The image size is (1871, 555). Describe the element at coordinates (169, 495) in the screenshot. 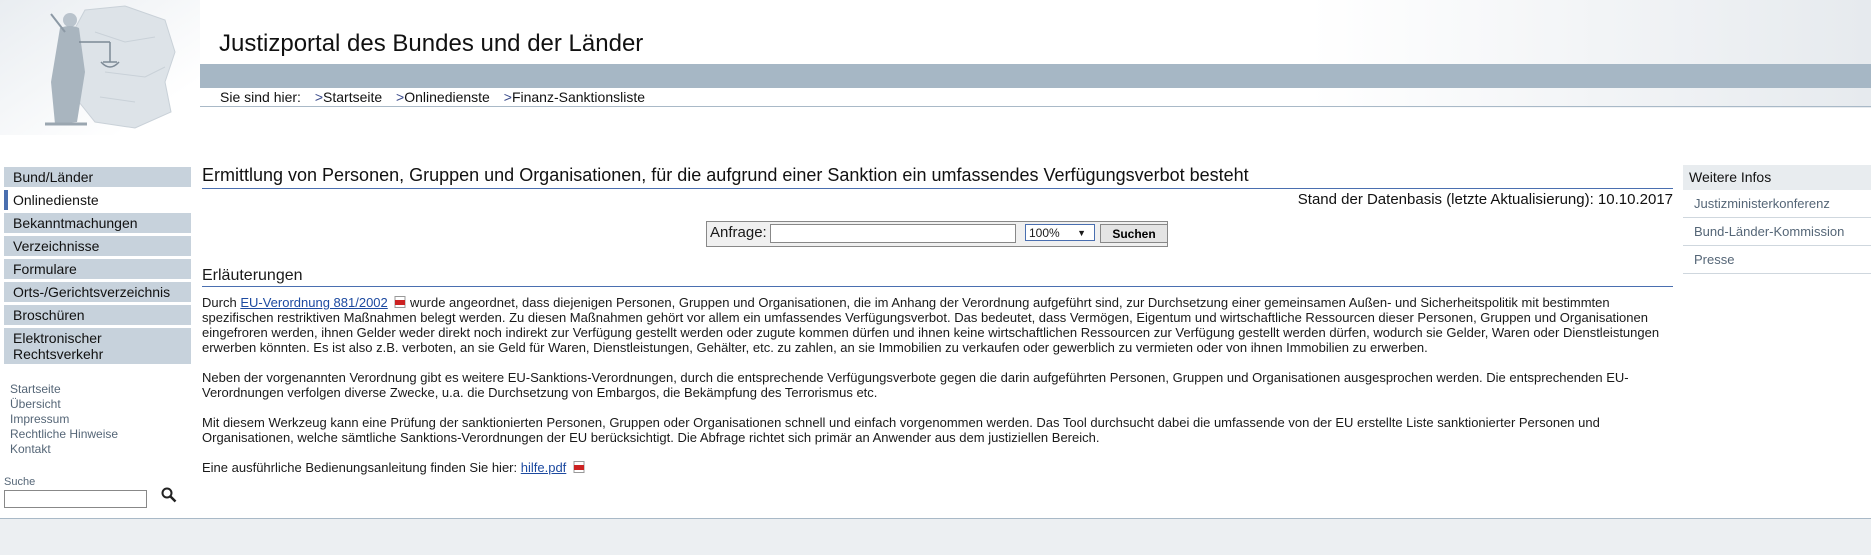

I see `magnifier-icon` at that location.